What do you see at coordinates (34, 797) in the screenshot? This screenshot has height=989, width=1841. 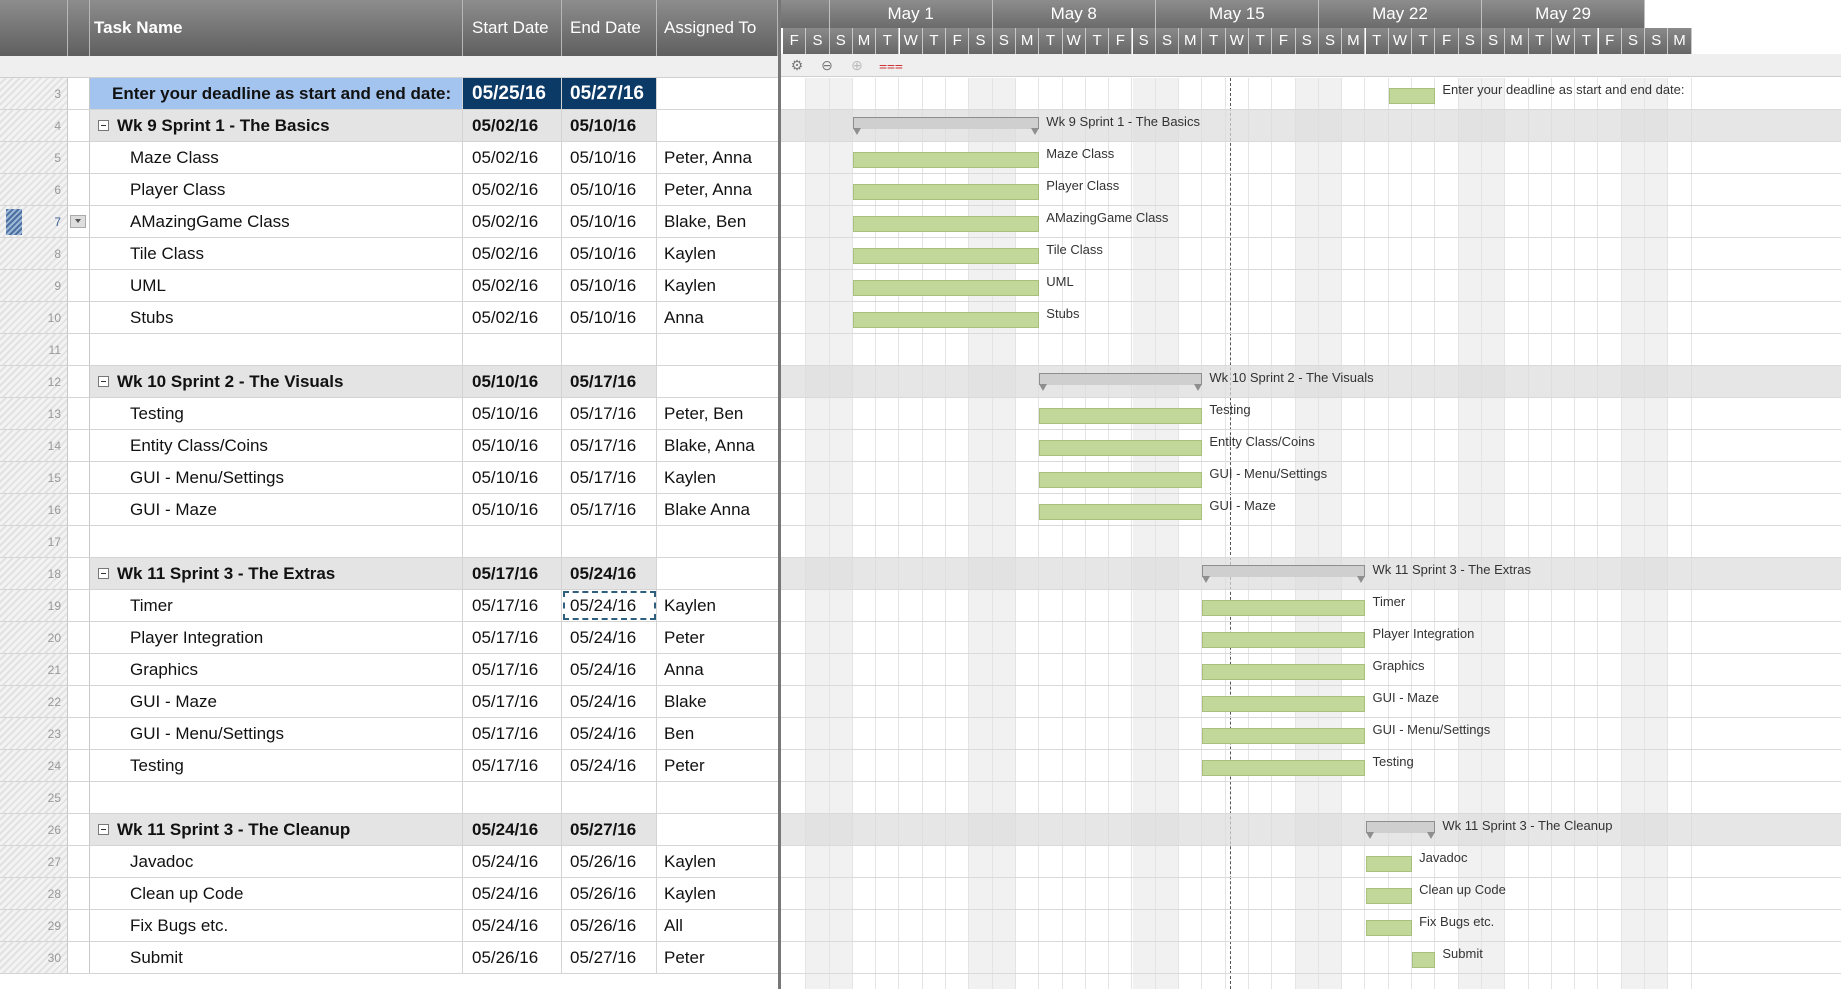 I see `row-number: 25` at bounding box center [34, 797].